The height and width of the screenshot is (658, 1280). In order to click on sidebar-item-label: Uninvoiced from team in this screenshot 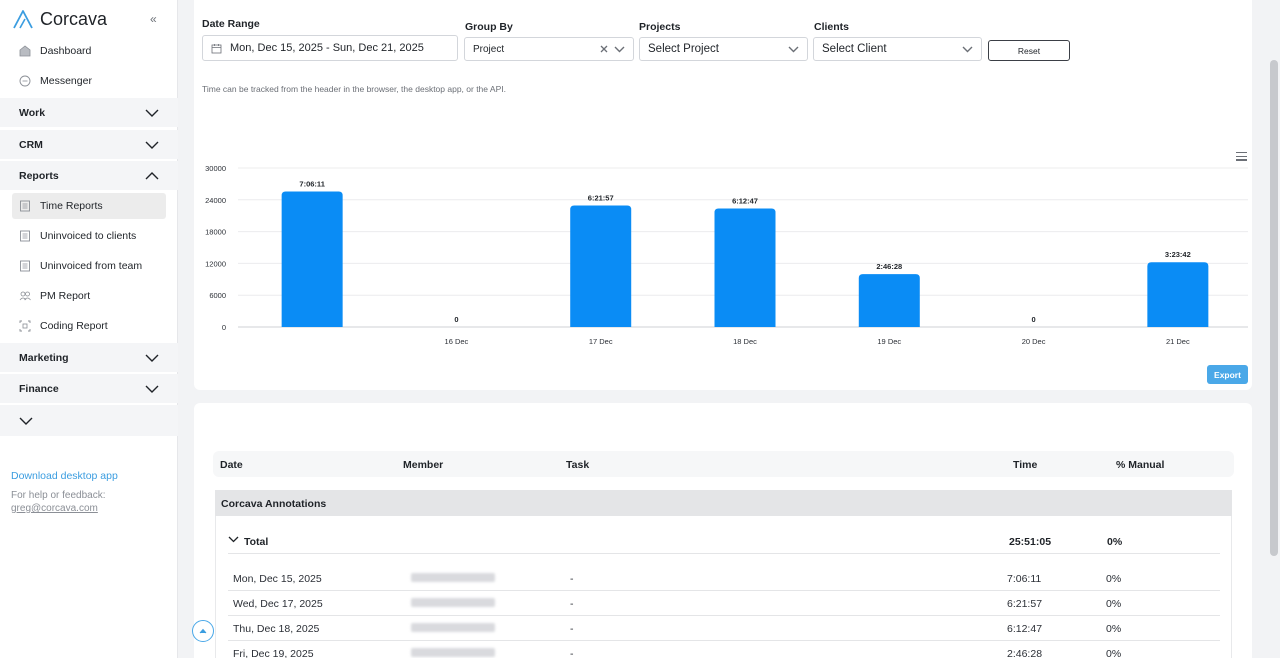, I will do `click(91, 266)`.